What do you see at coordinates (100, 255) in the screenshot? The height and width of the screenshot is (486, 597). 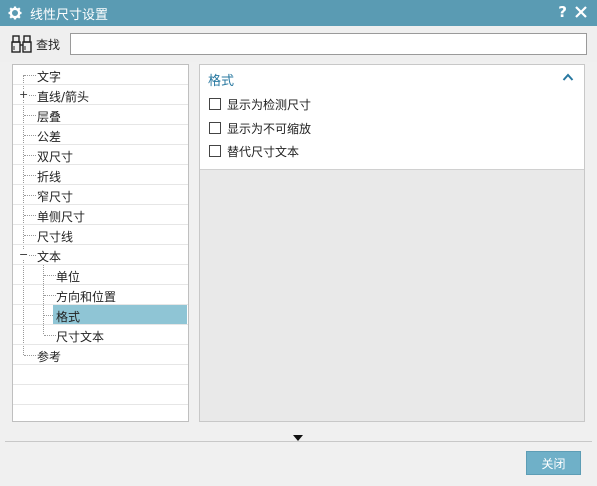 I see `tree-item-text-group: − 文本` at bounding box center [100, 255].